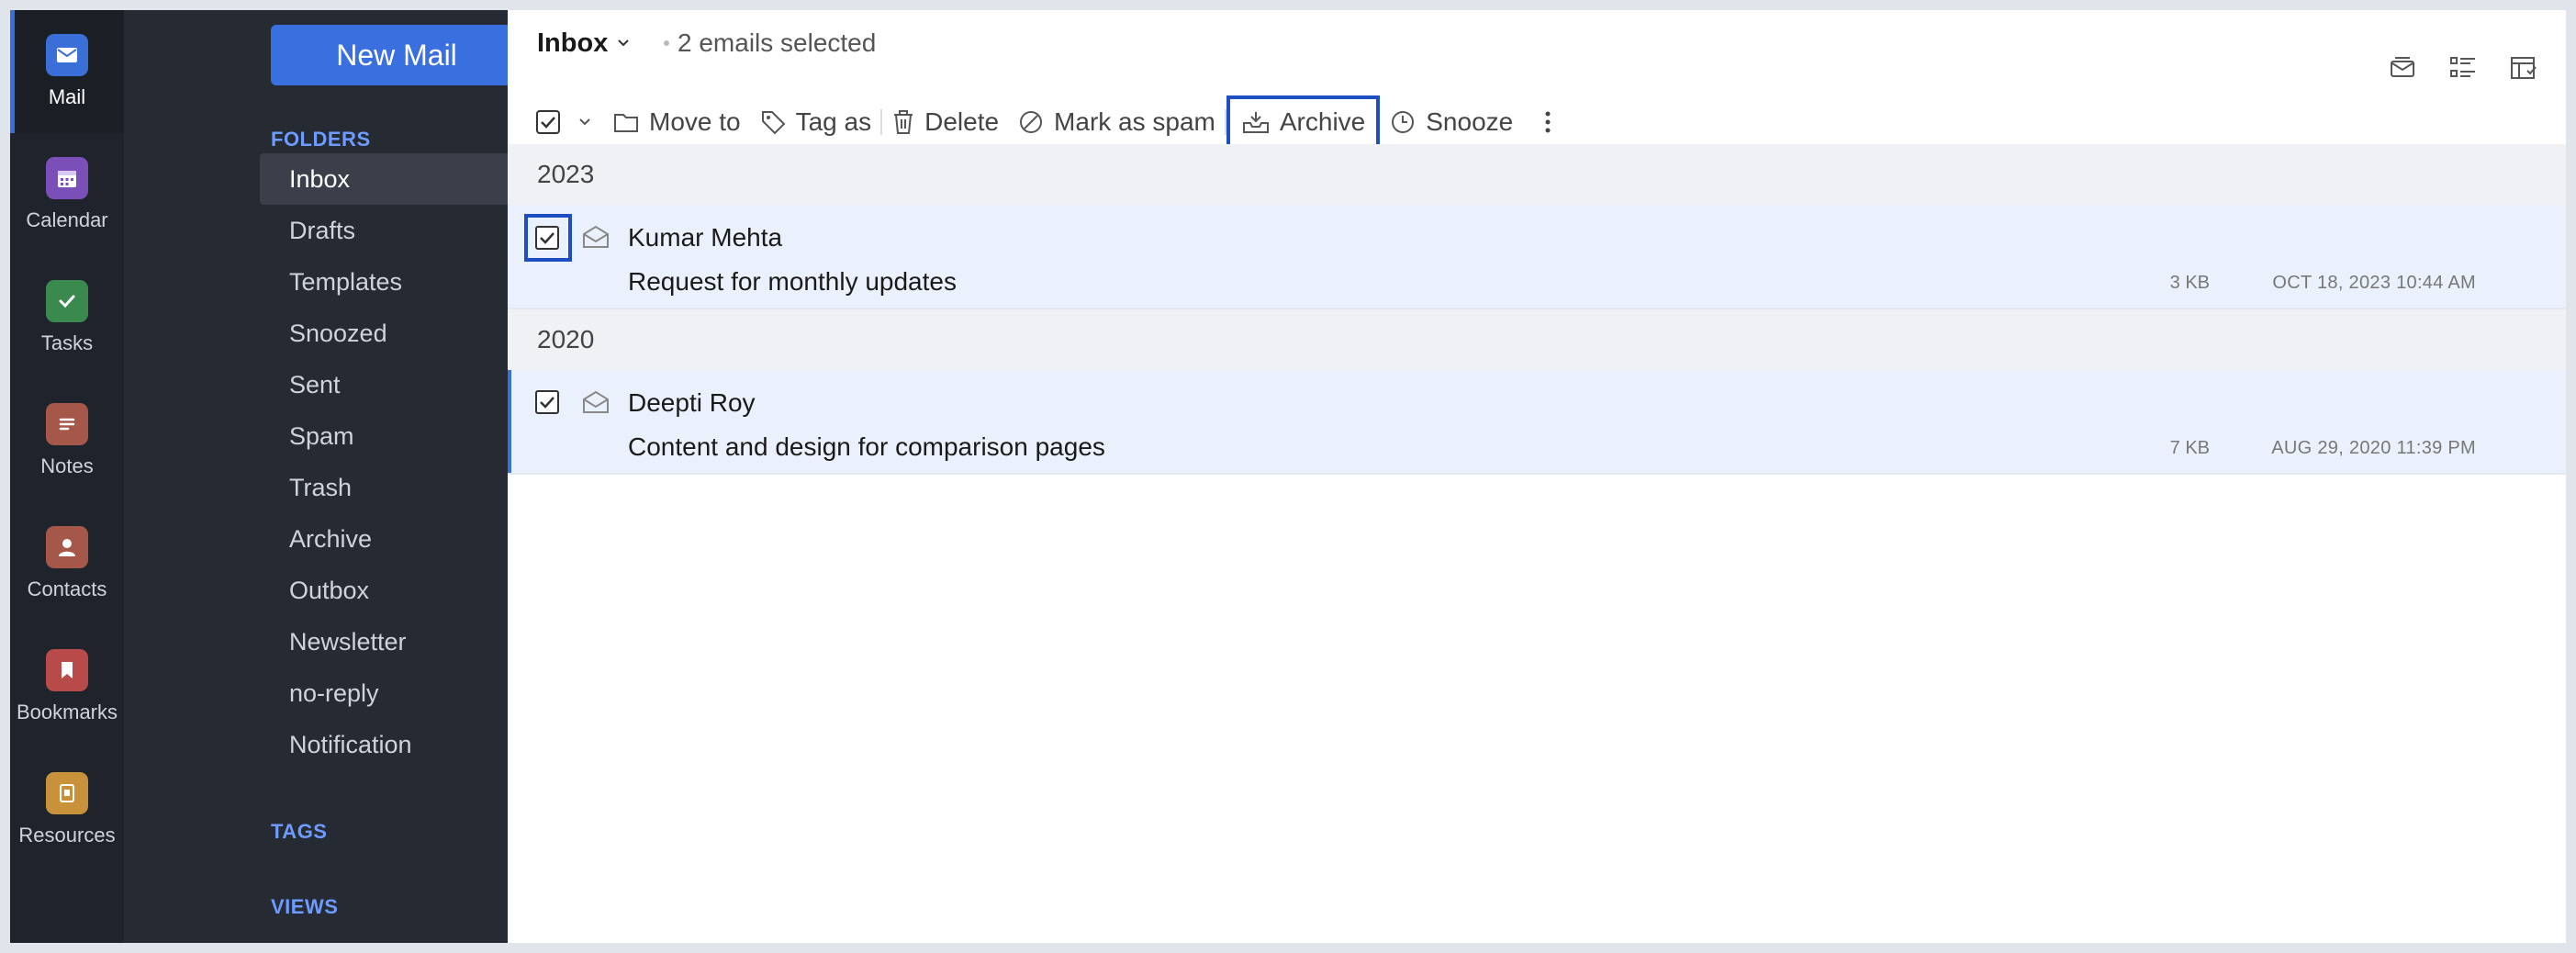  What do you see at coordinates (67, 424) in the screenshot?
I see `notes-icon` at bounding box center [67, 424].